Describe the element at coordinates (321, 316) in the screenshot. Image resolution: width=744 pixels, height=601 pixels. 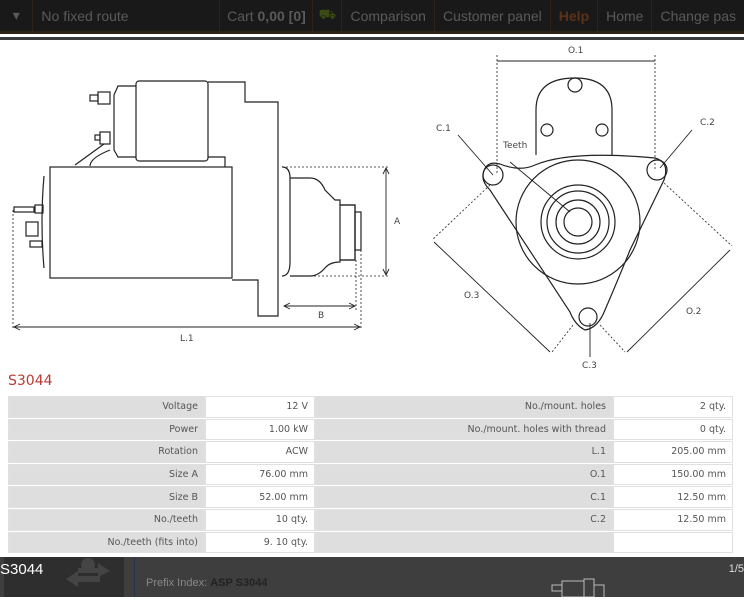
I see `label-b: B` at that location.